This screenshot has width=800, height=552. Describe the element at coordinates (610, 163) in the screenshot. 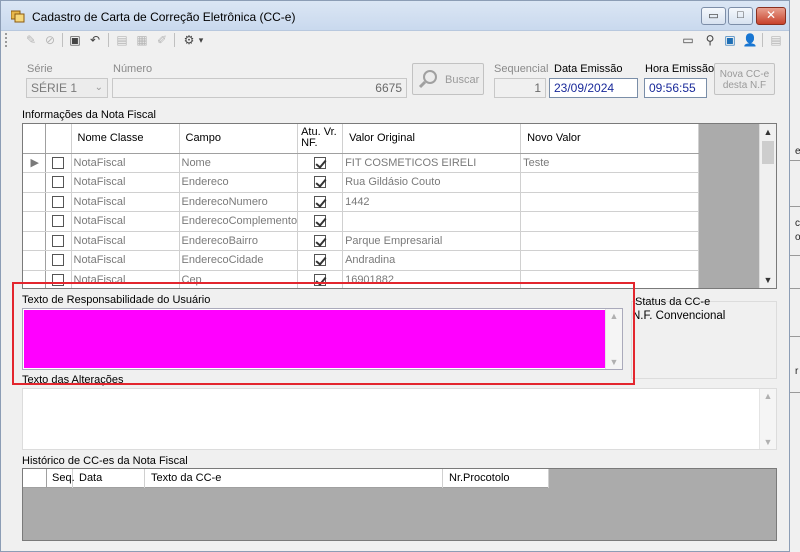

I see `cell-novo: Teste` at that location.